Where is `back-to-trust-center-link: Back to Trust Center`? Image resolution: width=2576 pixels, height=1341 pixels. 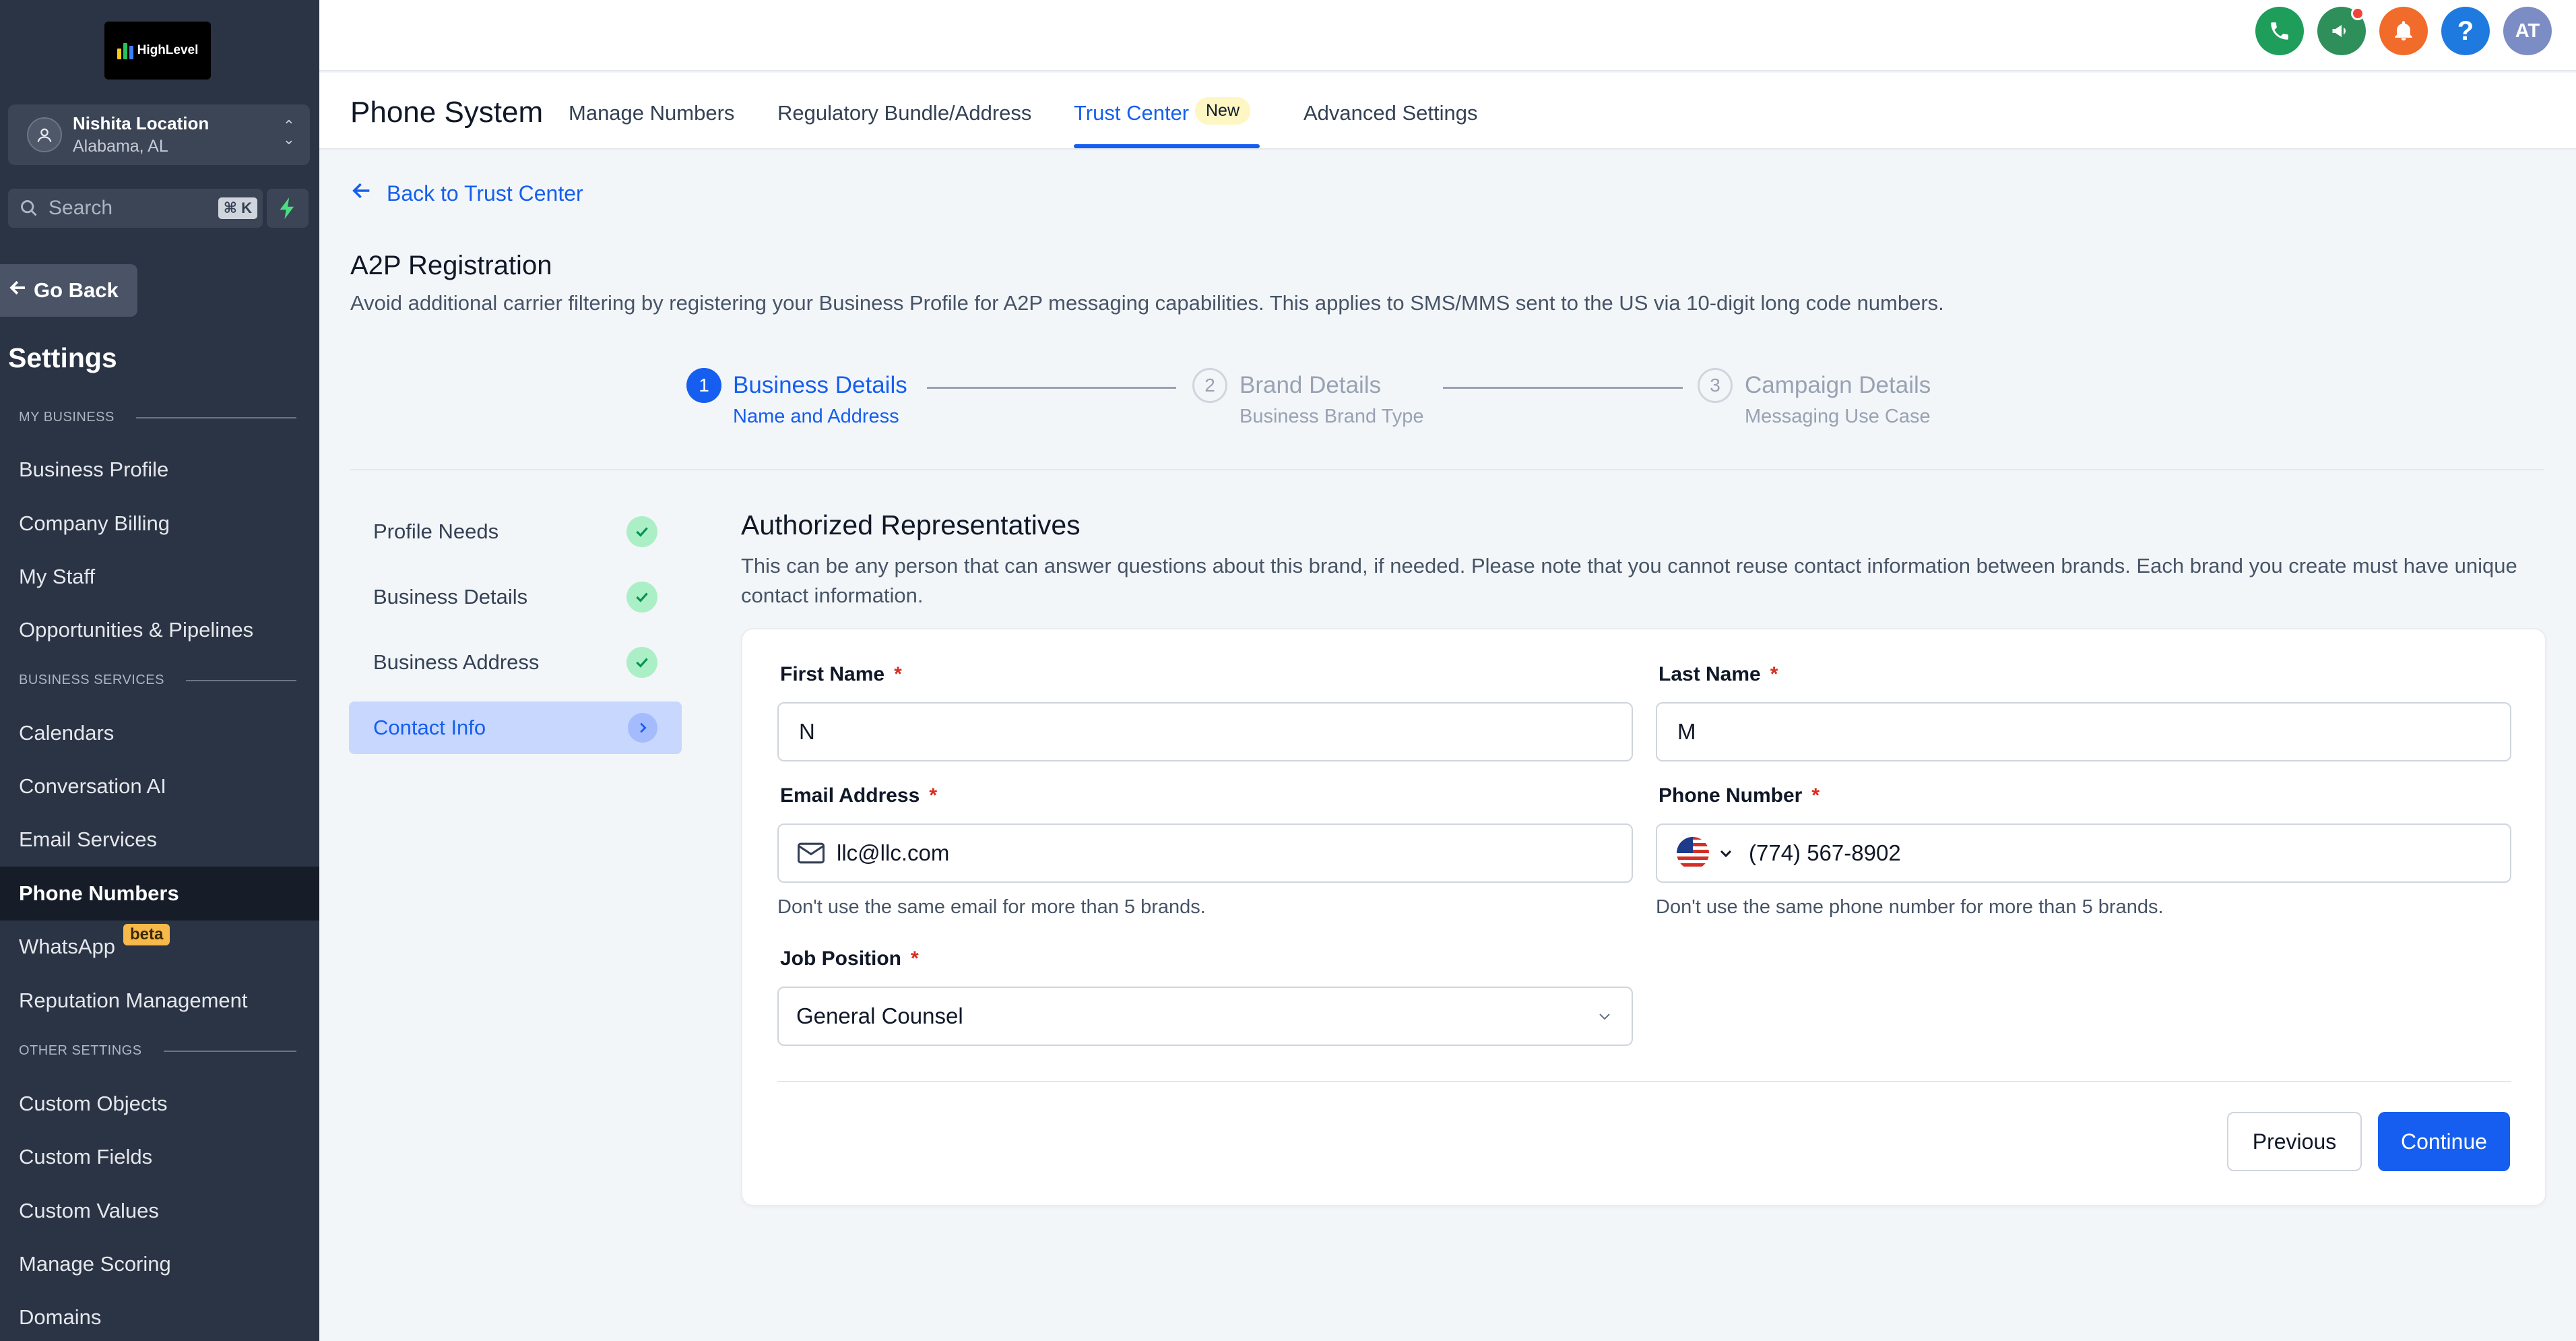 back-to-trust-center-link: Back to Trust Center is located at coordinates (466, 194).